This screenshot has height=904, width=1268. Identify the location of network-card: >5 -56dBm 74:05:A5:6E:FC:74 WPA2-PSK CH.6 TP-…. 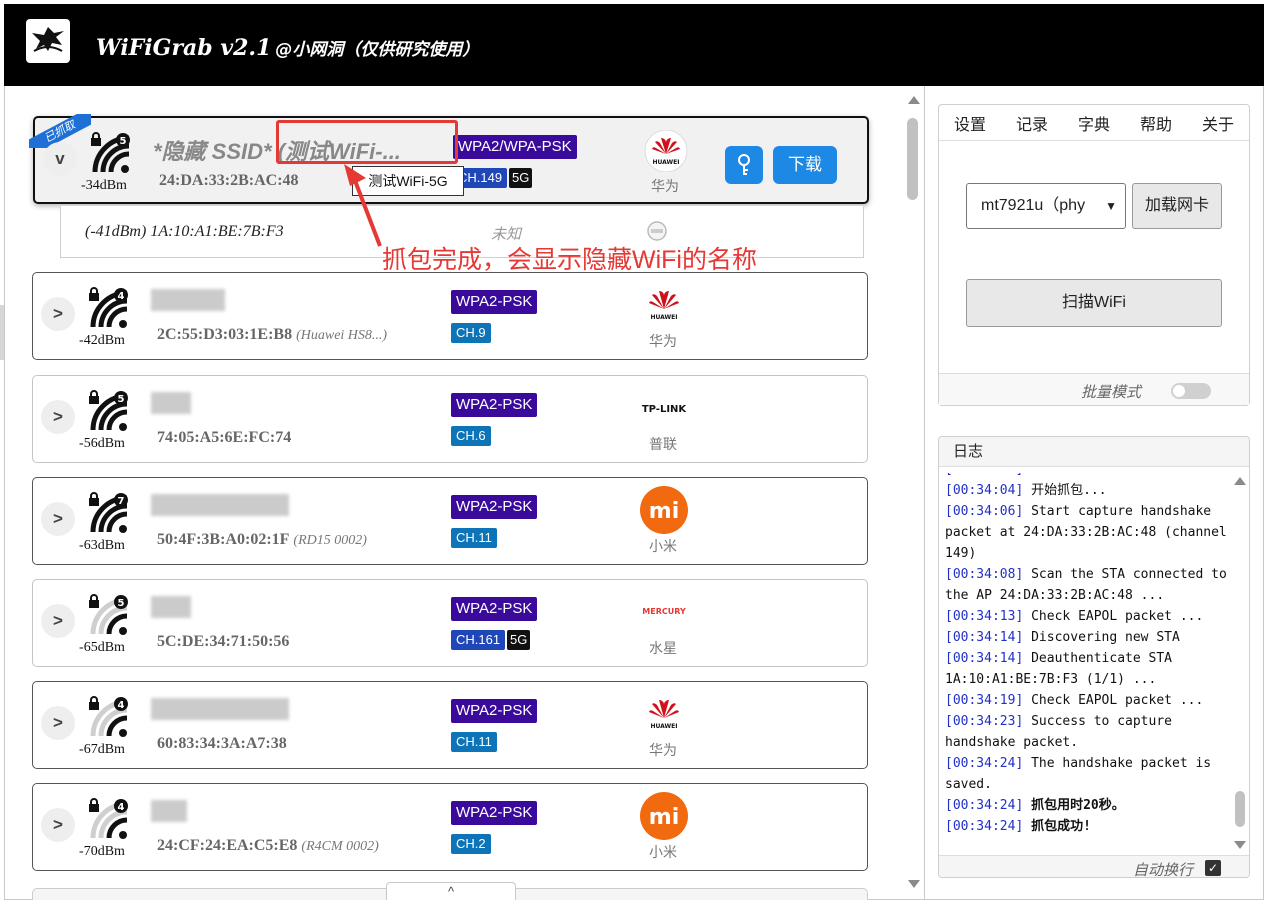
(450, 419).